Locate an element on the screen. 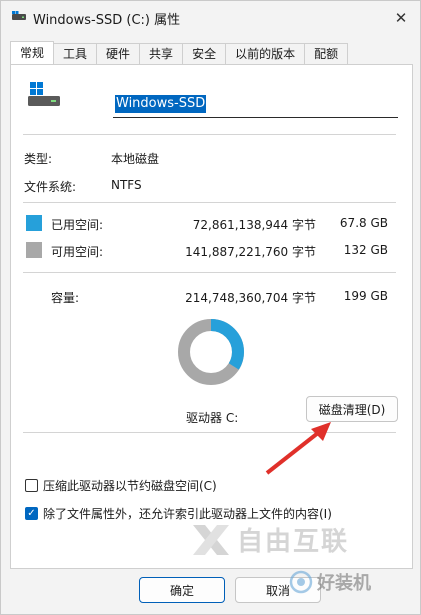 The width and height of the screenshot is (421, 615). tab-quota: 配额 is located at coordinates (327, 54).